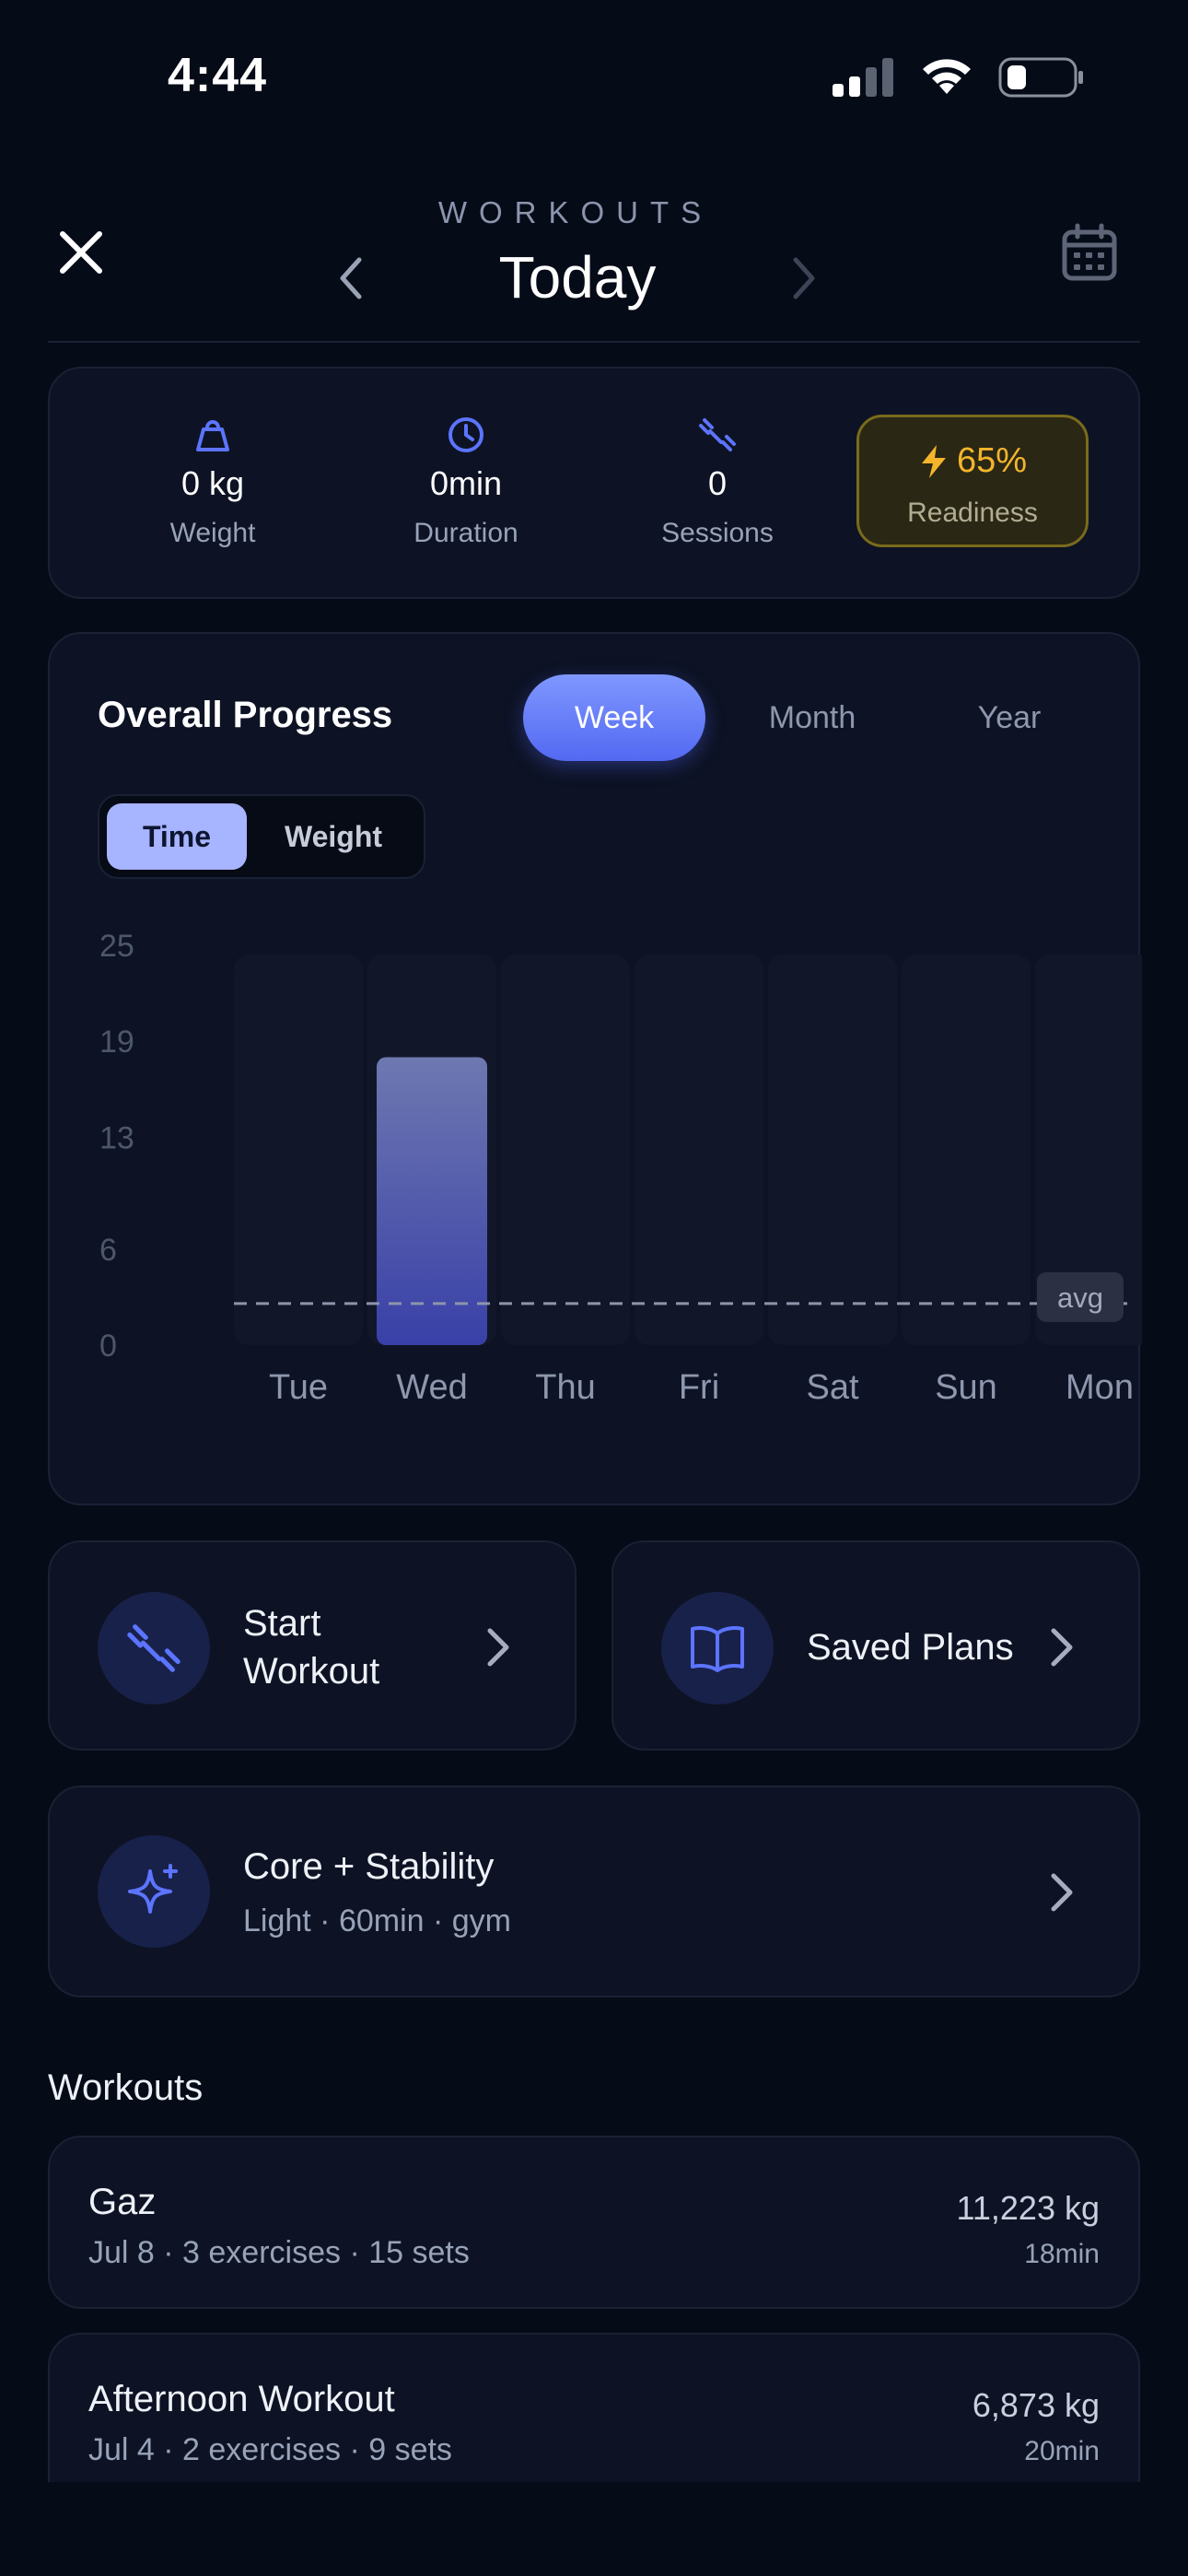  I want to click on kettlebell-icon, so click(212, 435).